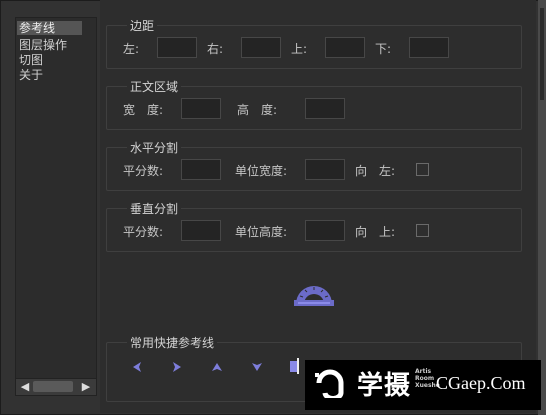  Describe the element at coordinates (177, 47) in the screenshot. I see `margin-left-input` at that location.